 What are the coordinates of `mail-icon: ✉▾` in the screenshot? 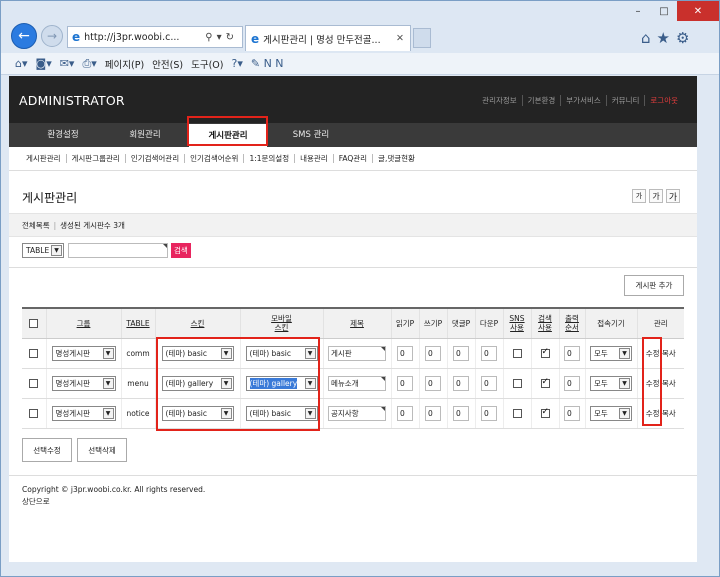 It's located at (67, 63).